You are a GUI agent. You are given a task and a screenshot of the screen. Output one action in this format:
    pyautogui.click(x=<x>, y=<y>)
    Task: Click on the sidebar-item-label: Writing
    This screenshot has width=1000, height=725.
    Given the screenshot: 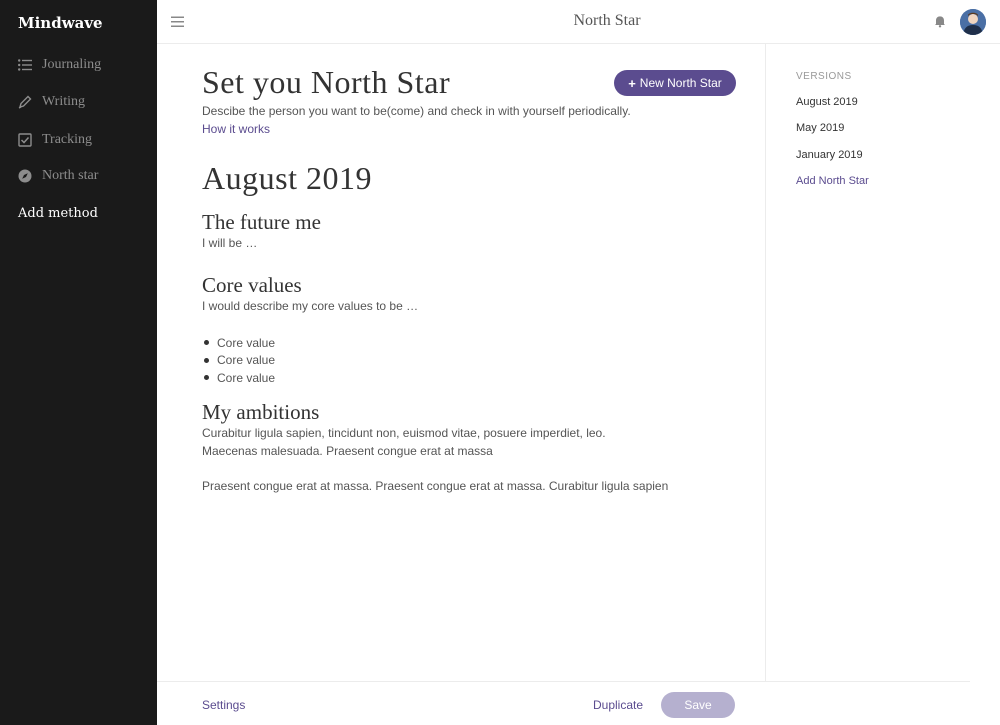 What is the action you would take?
    pyautogui.click(x=63, y=101)
    